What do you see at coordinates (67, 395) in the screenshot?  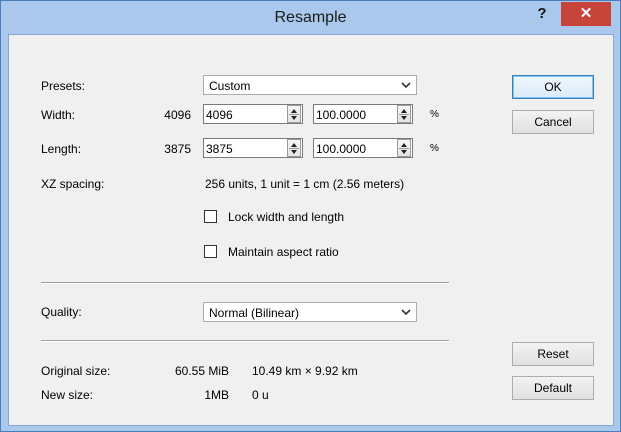 I see `new-size-label: New size:` at bounding box center [67, 395].